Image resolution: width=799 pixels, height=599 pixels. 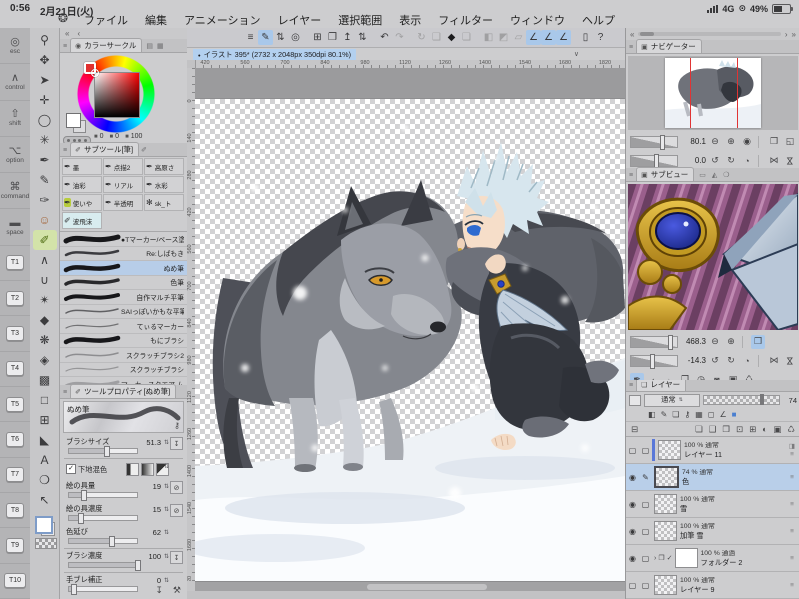 What do you see at coordinates (712, 558) in the screenshot?
I see `layer-row-フォルダー 2: ◉ ▢ › ❐ ✓ 100 % 通過 フォルダー 2 ≡` at bounding box center [712, 558].